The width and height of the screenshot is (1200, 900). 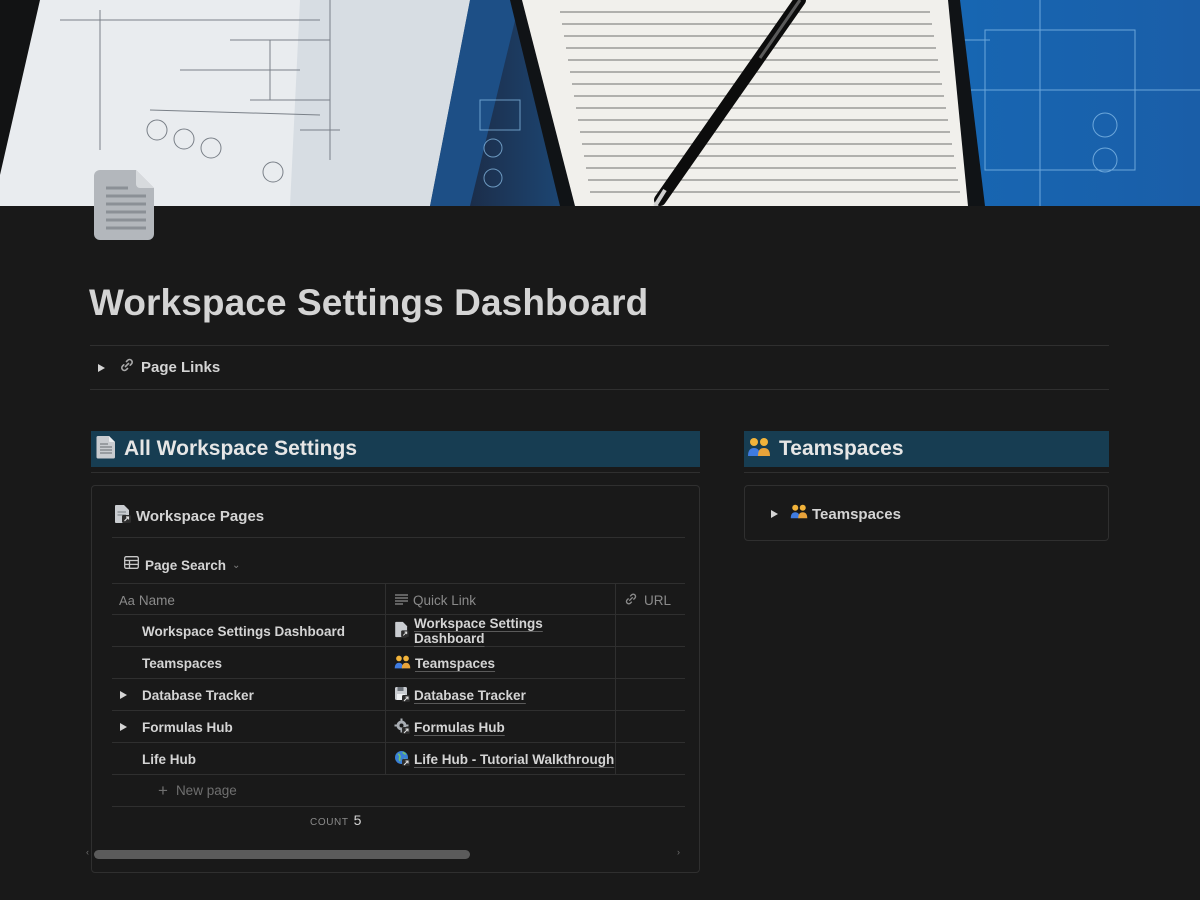 I want to click on quick-link: Workspace Settings Dashboard, so click(x=514, y=631).